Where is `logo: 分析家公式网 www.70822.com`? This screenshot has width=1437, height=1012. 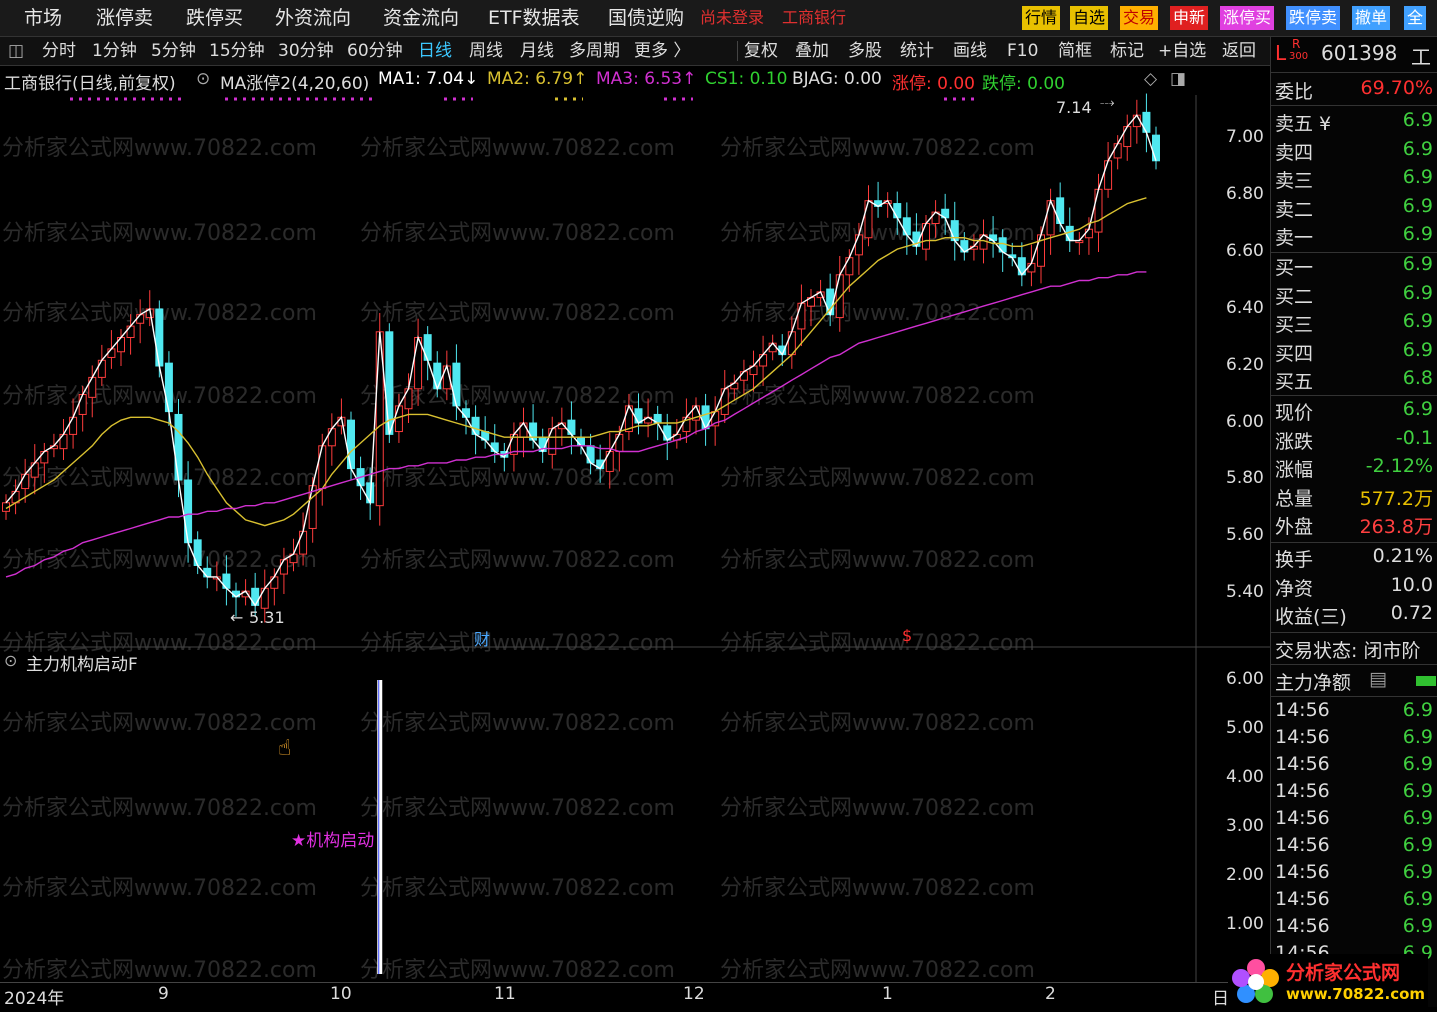 logo: 分析家公式网 www.70822.com is located at coordinates (1328, 981).